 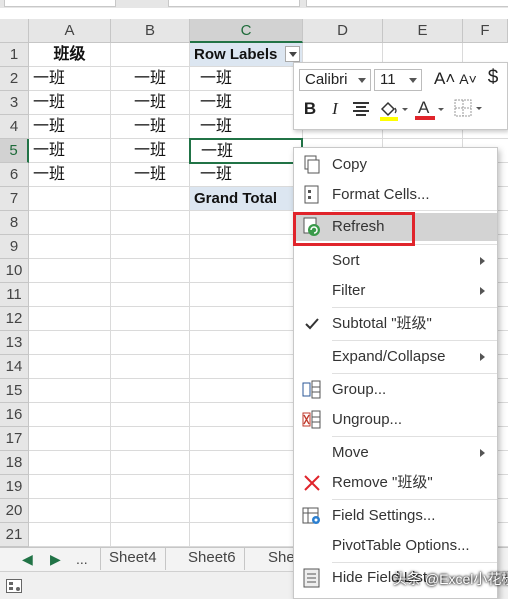 I want to click on cell-b4: 一班, so click(x=150, y=127).